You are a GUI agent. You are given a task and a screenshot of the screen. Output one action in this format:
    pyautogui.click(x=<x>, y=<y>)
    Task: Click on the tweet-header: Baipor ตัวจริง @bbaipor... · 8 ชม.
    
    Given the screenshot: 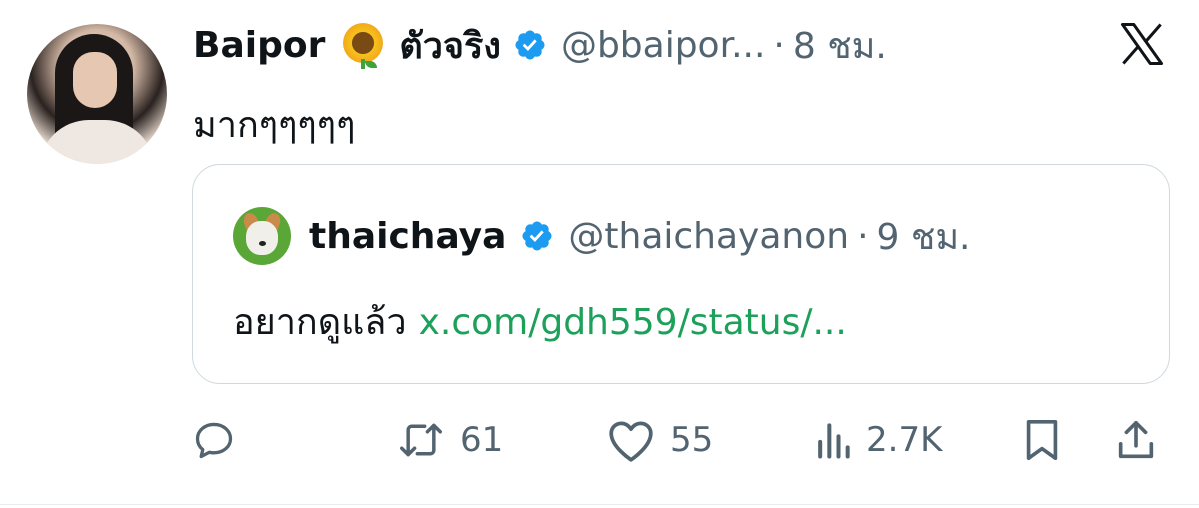 What is the action you would take?
    pyautogui.click(x=540, y=45)
    